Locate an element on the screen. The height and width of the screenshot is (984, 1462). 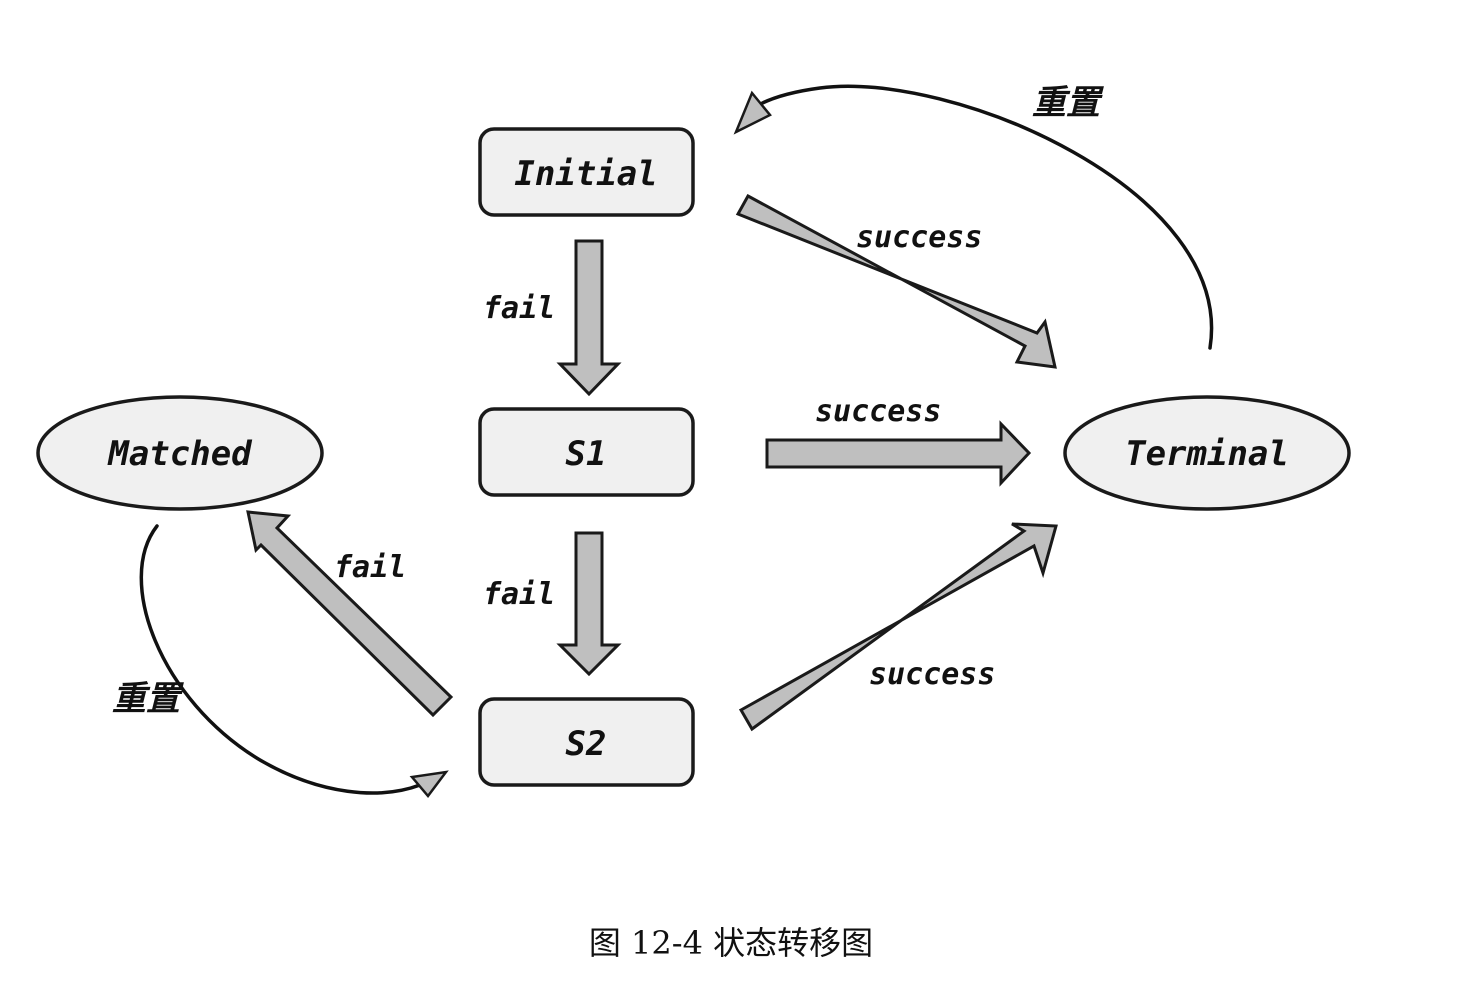
label-terminal-to-initial: 重置 is located at coordinates (1068, 103).